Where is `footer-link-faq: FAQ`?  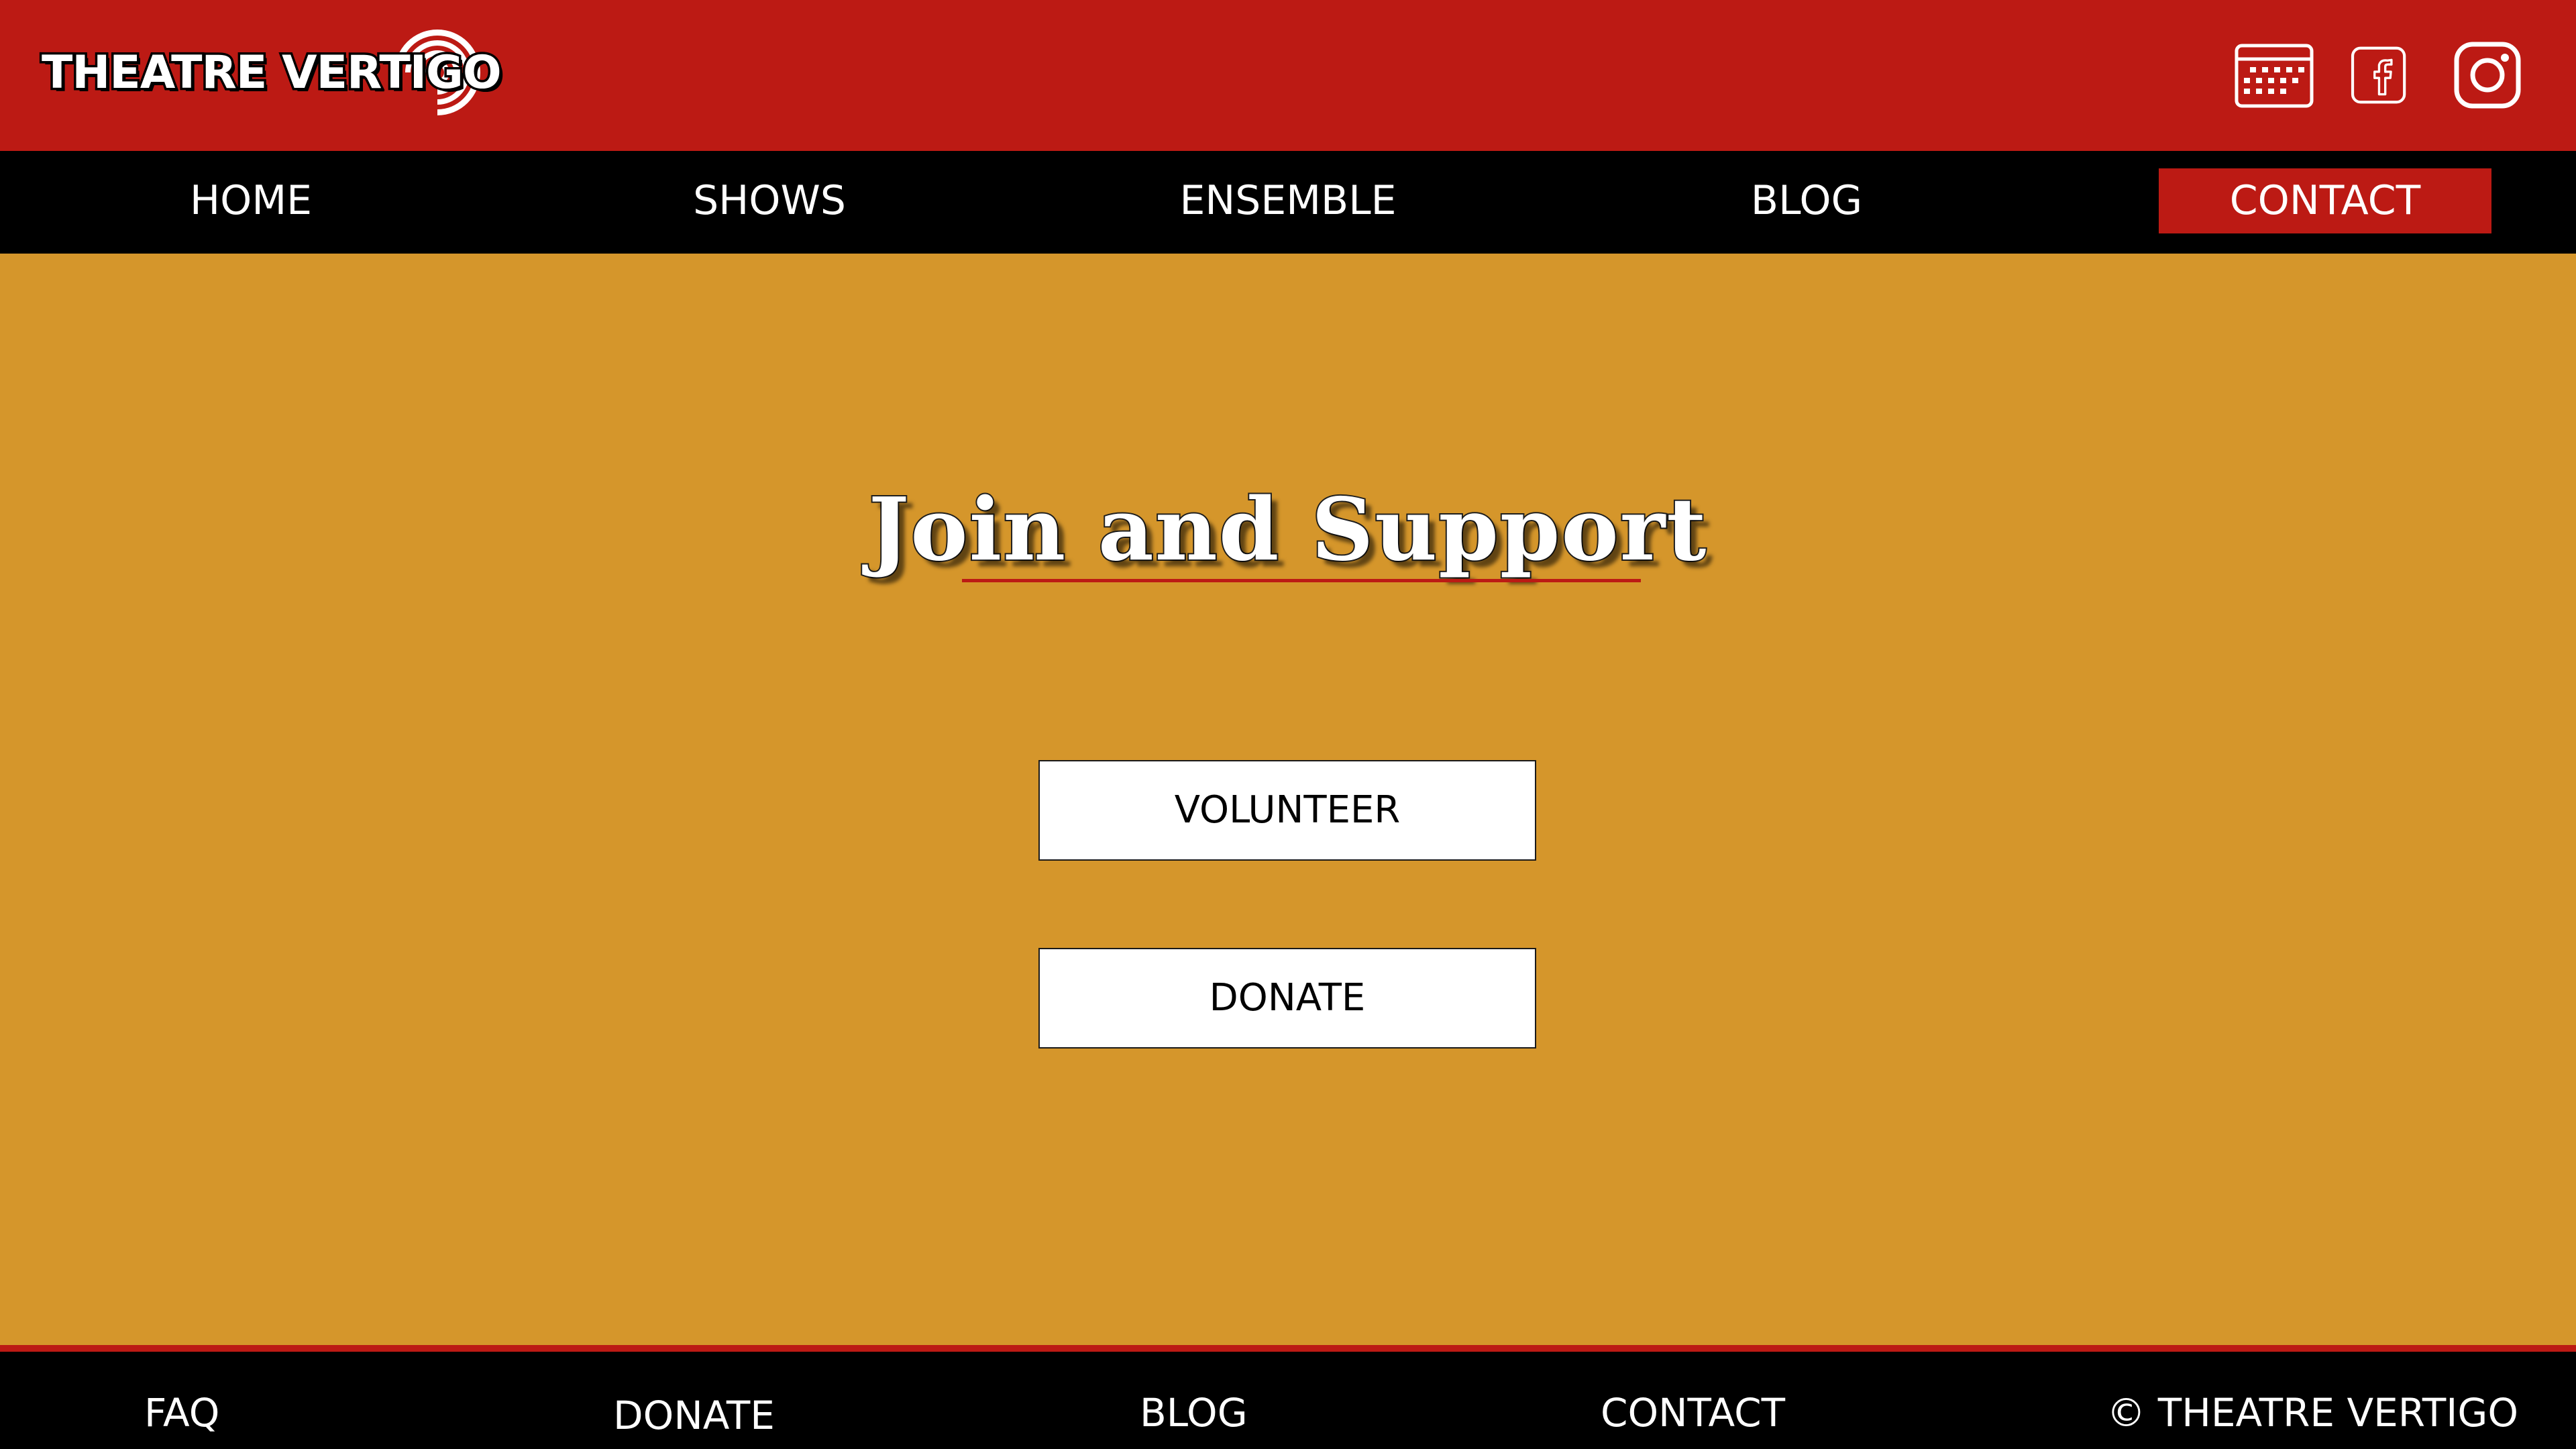
footer-link-faq: FAQ is located at coordinates (181, 1412).